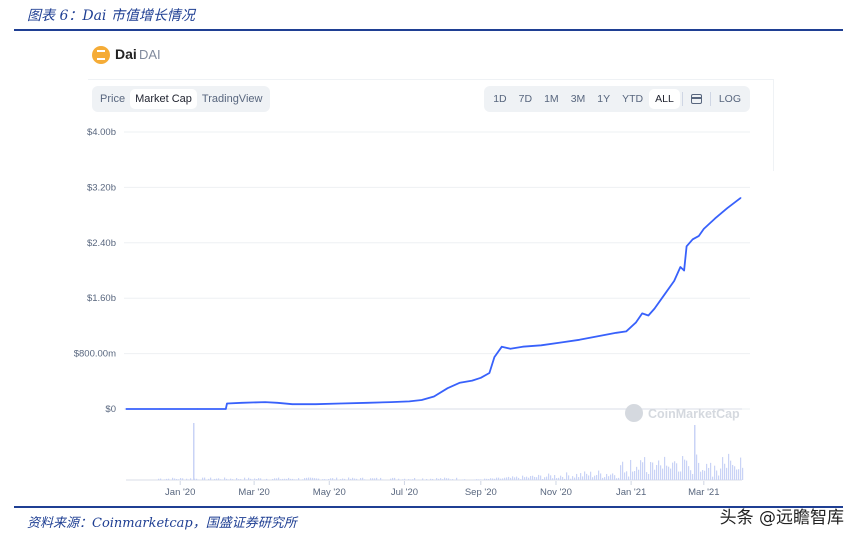 The width and height of the screenshot is (858, 540). I want to click on x-tick-label: May '20, so click(329, 492).